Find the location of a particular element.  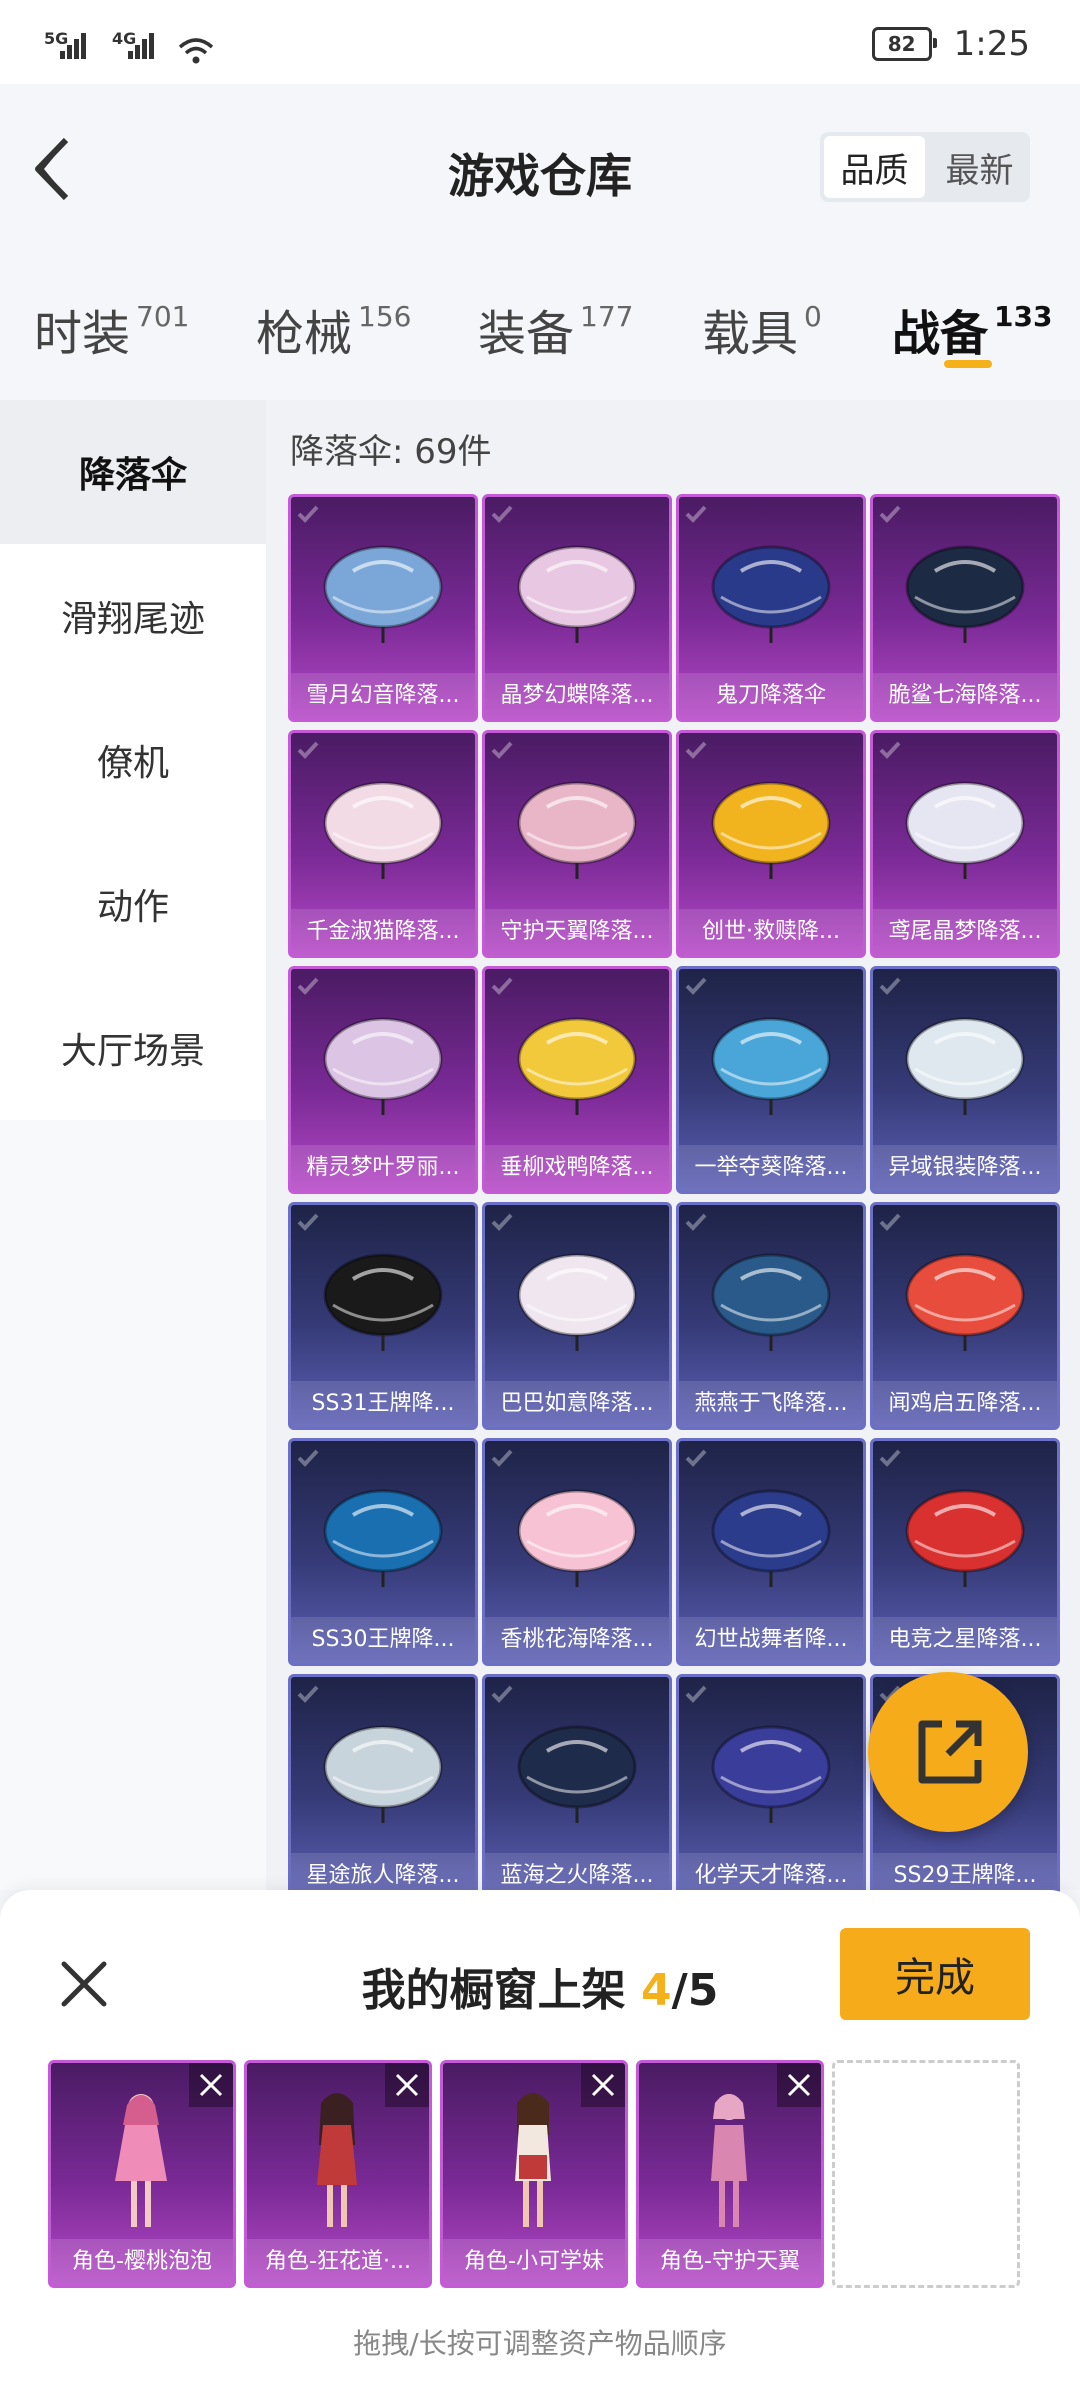

sidebar-item-glide-trail: 滑翔尾迹 is located at coordinates (133, 616).